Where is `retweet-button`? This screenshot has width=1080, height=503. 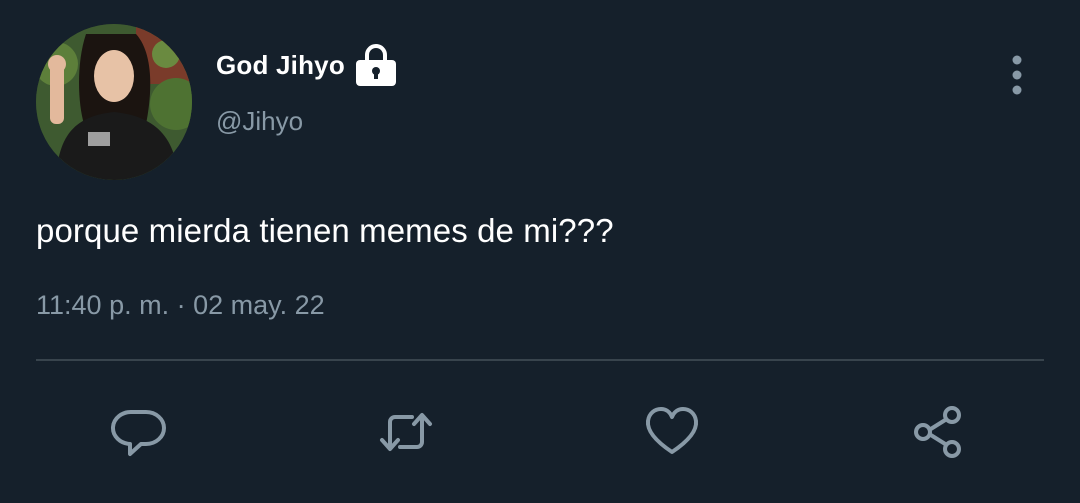 retweet-button is located at coordinates (406, 432).